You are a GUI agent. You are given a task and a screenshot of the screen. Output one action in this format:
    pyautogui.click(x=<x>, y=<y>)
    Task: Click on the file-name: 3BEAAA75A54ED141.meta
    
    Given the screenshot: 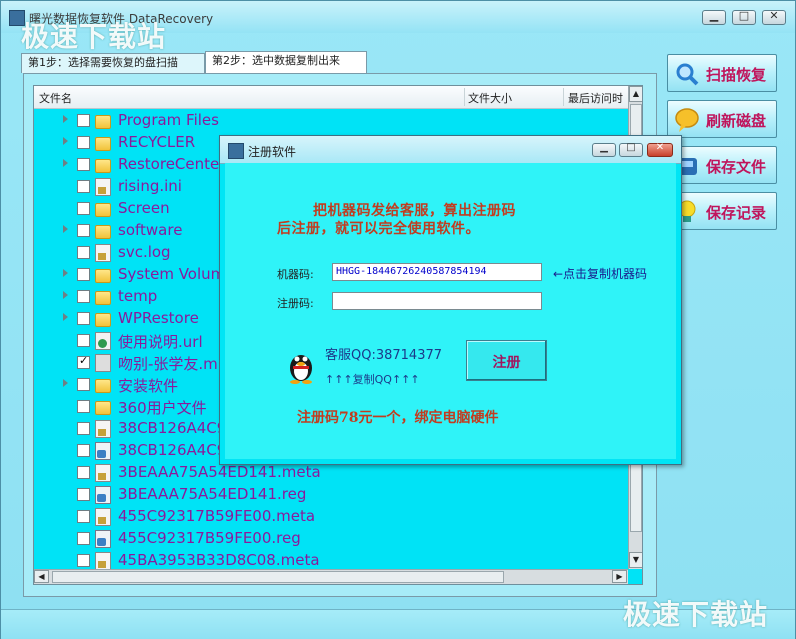 What is the action you would take?
    pyautogui.click(x=219, y=472)
    